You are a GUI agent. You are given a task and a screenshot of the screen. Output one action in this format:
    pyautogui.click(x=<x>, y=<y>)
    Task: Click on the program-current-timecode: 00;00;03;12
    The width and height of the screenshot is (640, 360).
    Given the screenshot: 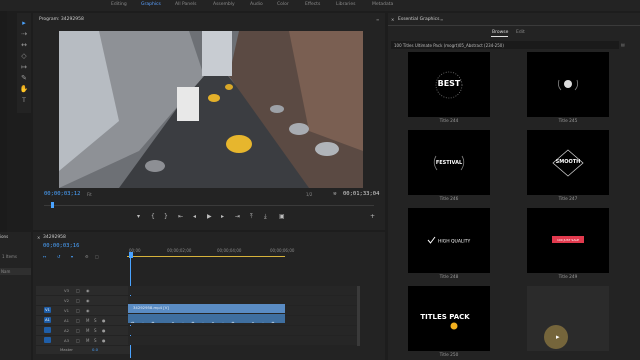 What is the action you would take?
    pyautogui.click(x=62, y=194)
    